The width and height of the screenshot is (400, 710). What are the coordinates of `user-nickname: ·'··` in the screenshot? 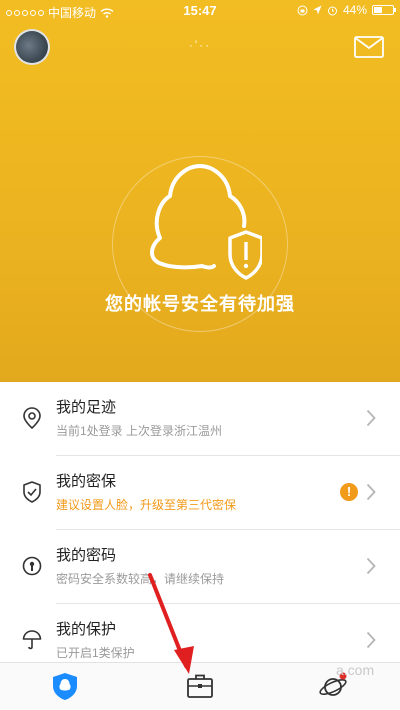 It's located at (200, 45).